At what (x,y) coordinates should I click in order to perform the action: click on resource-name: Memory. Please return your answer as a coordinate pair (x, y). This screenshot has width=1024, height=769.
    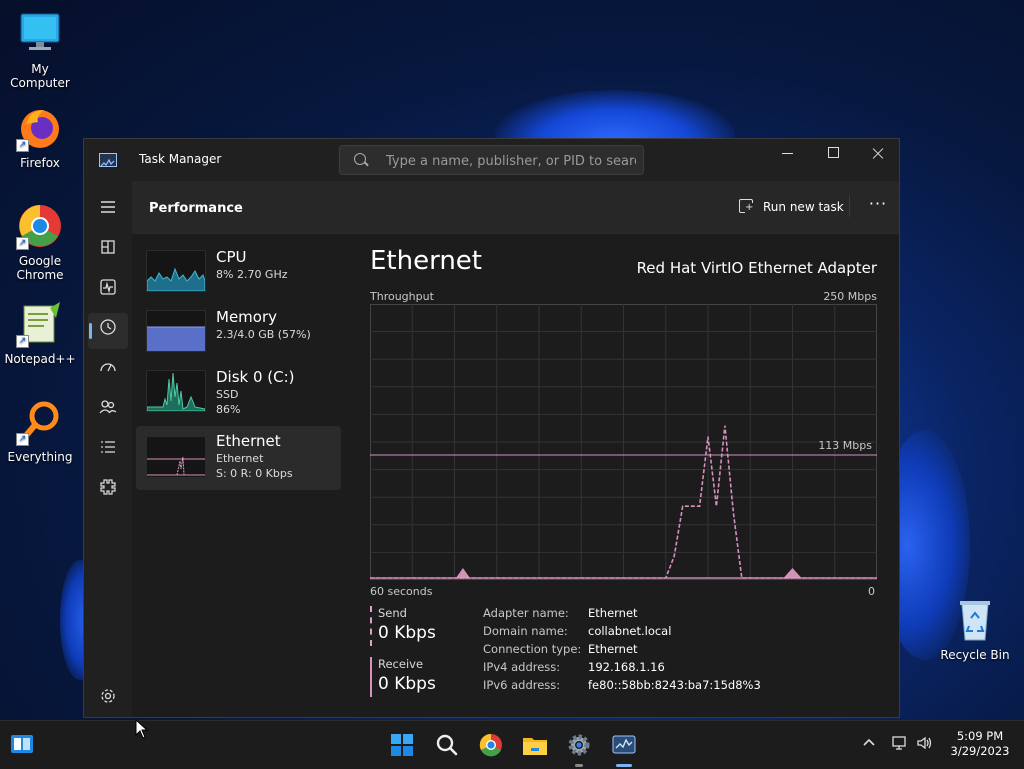
    Looking at the image, I should click on (247, 317).